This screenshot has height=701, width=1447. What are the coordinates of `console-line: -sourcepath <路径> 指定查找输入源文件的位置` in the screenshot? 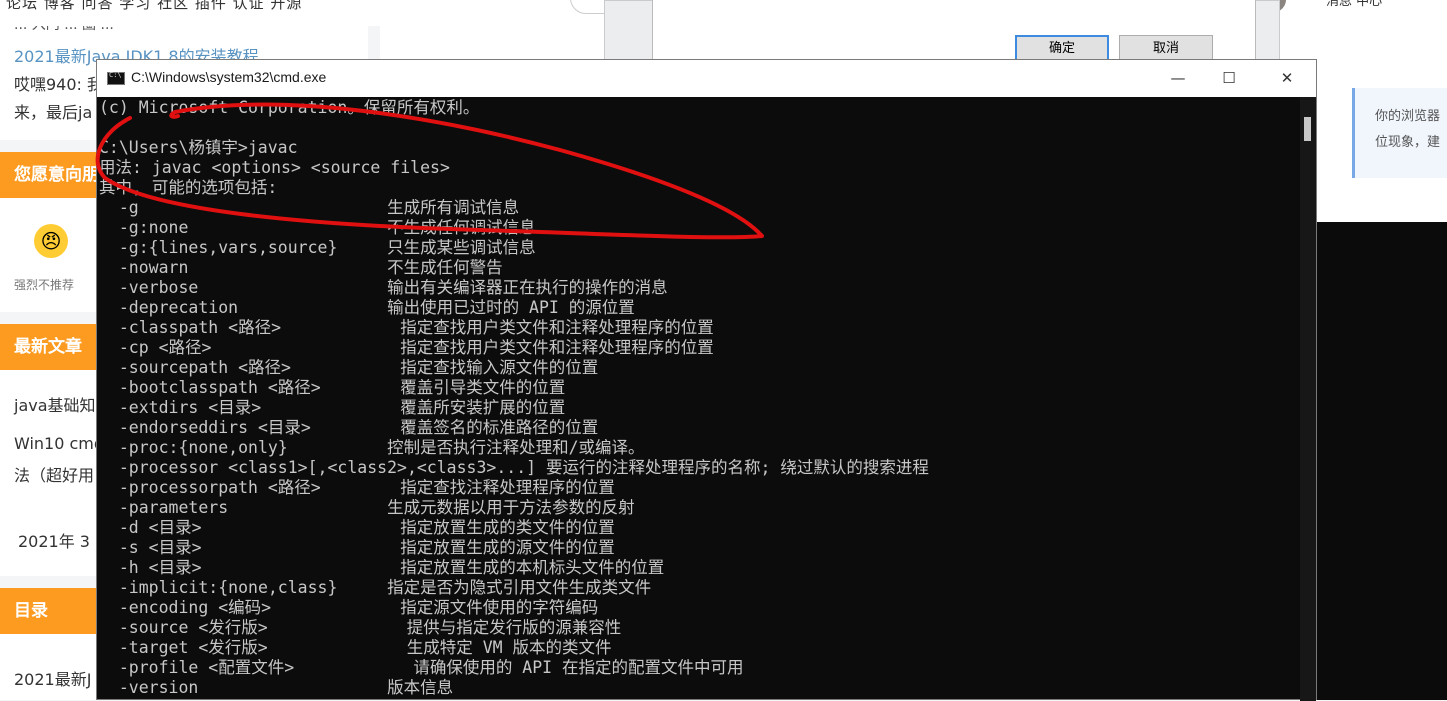 It's located at (349, 367).